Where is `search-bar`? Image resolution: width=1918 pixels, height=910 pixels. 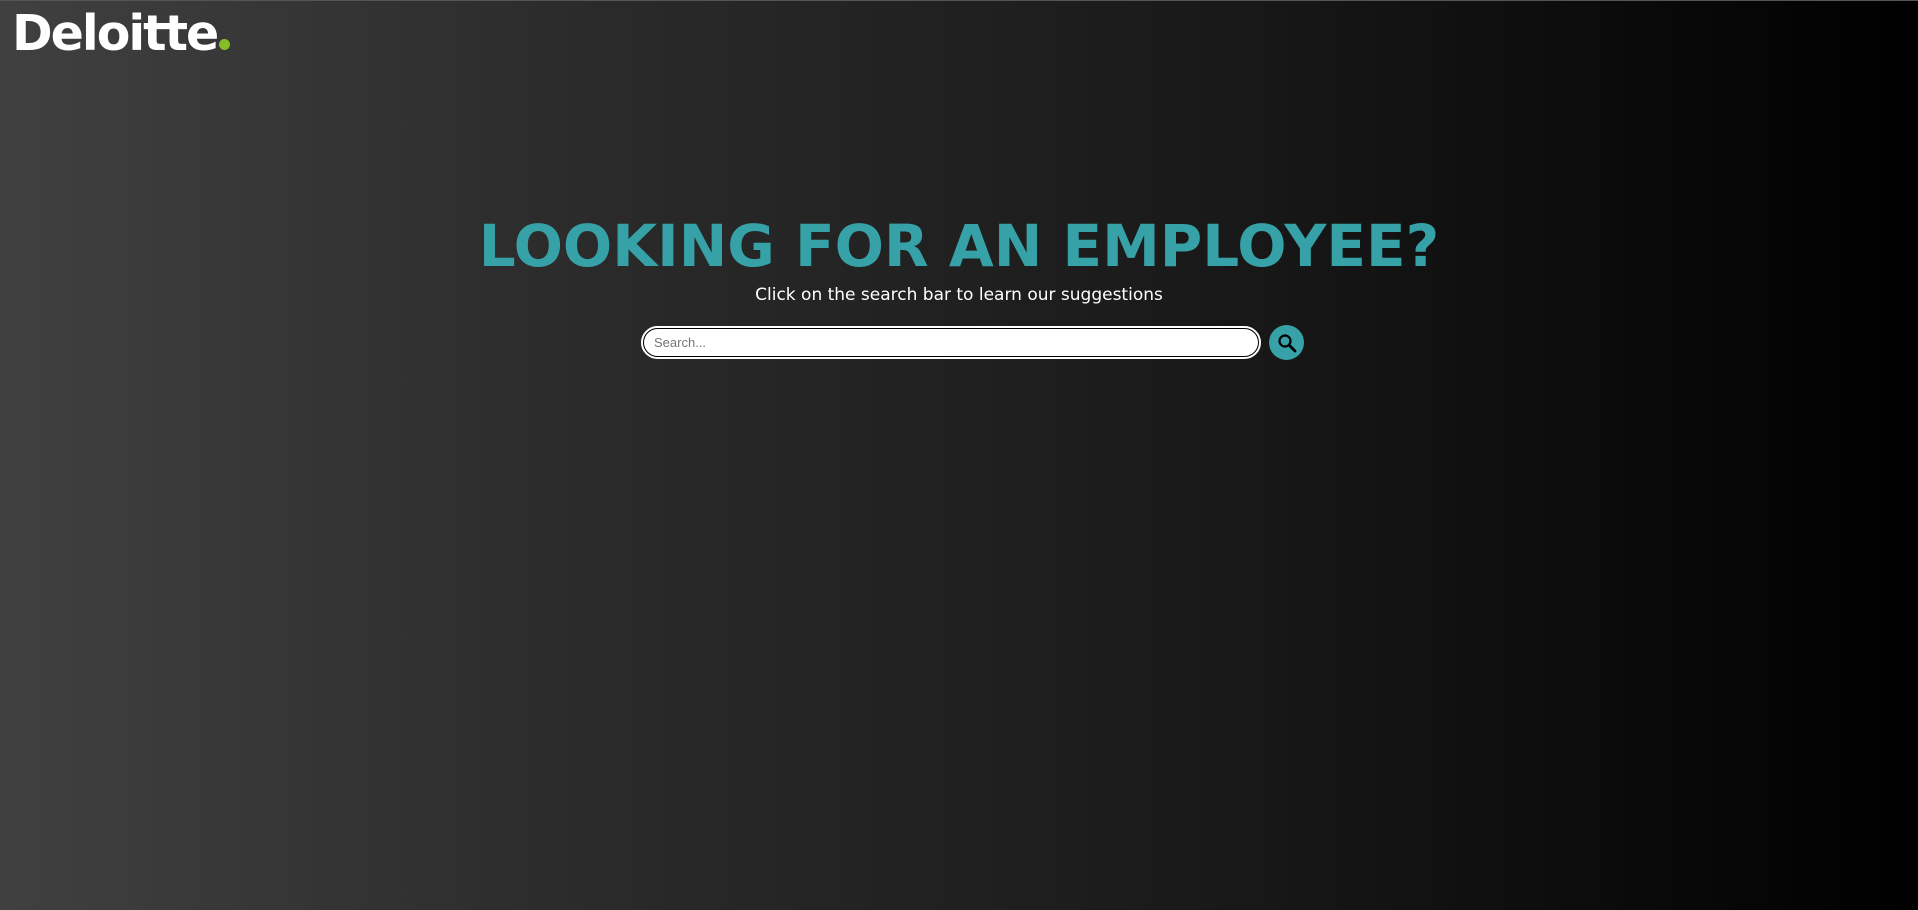 search-bar is located at coordinates (972, 342).